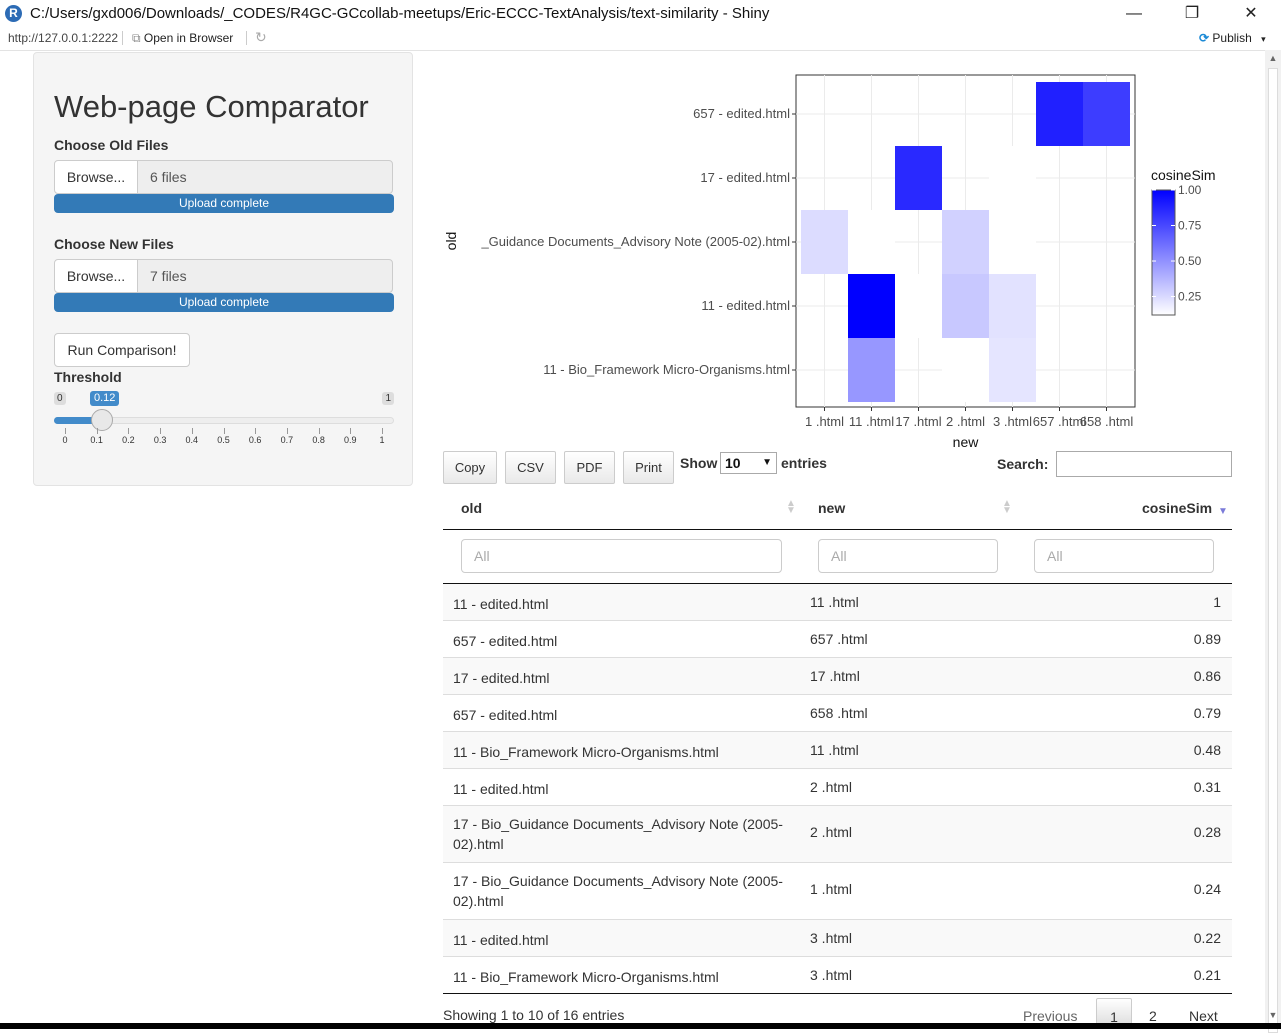  What do you see at coordinates (105, 398) in the screenshot?
I see `slider-value-label: 0.12` at bounding box center [105, 398].